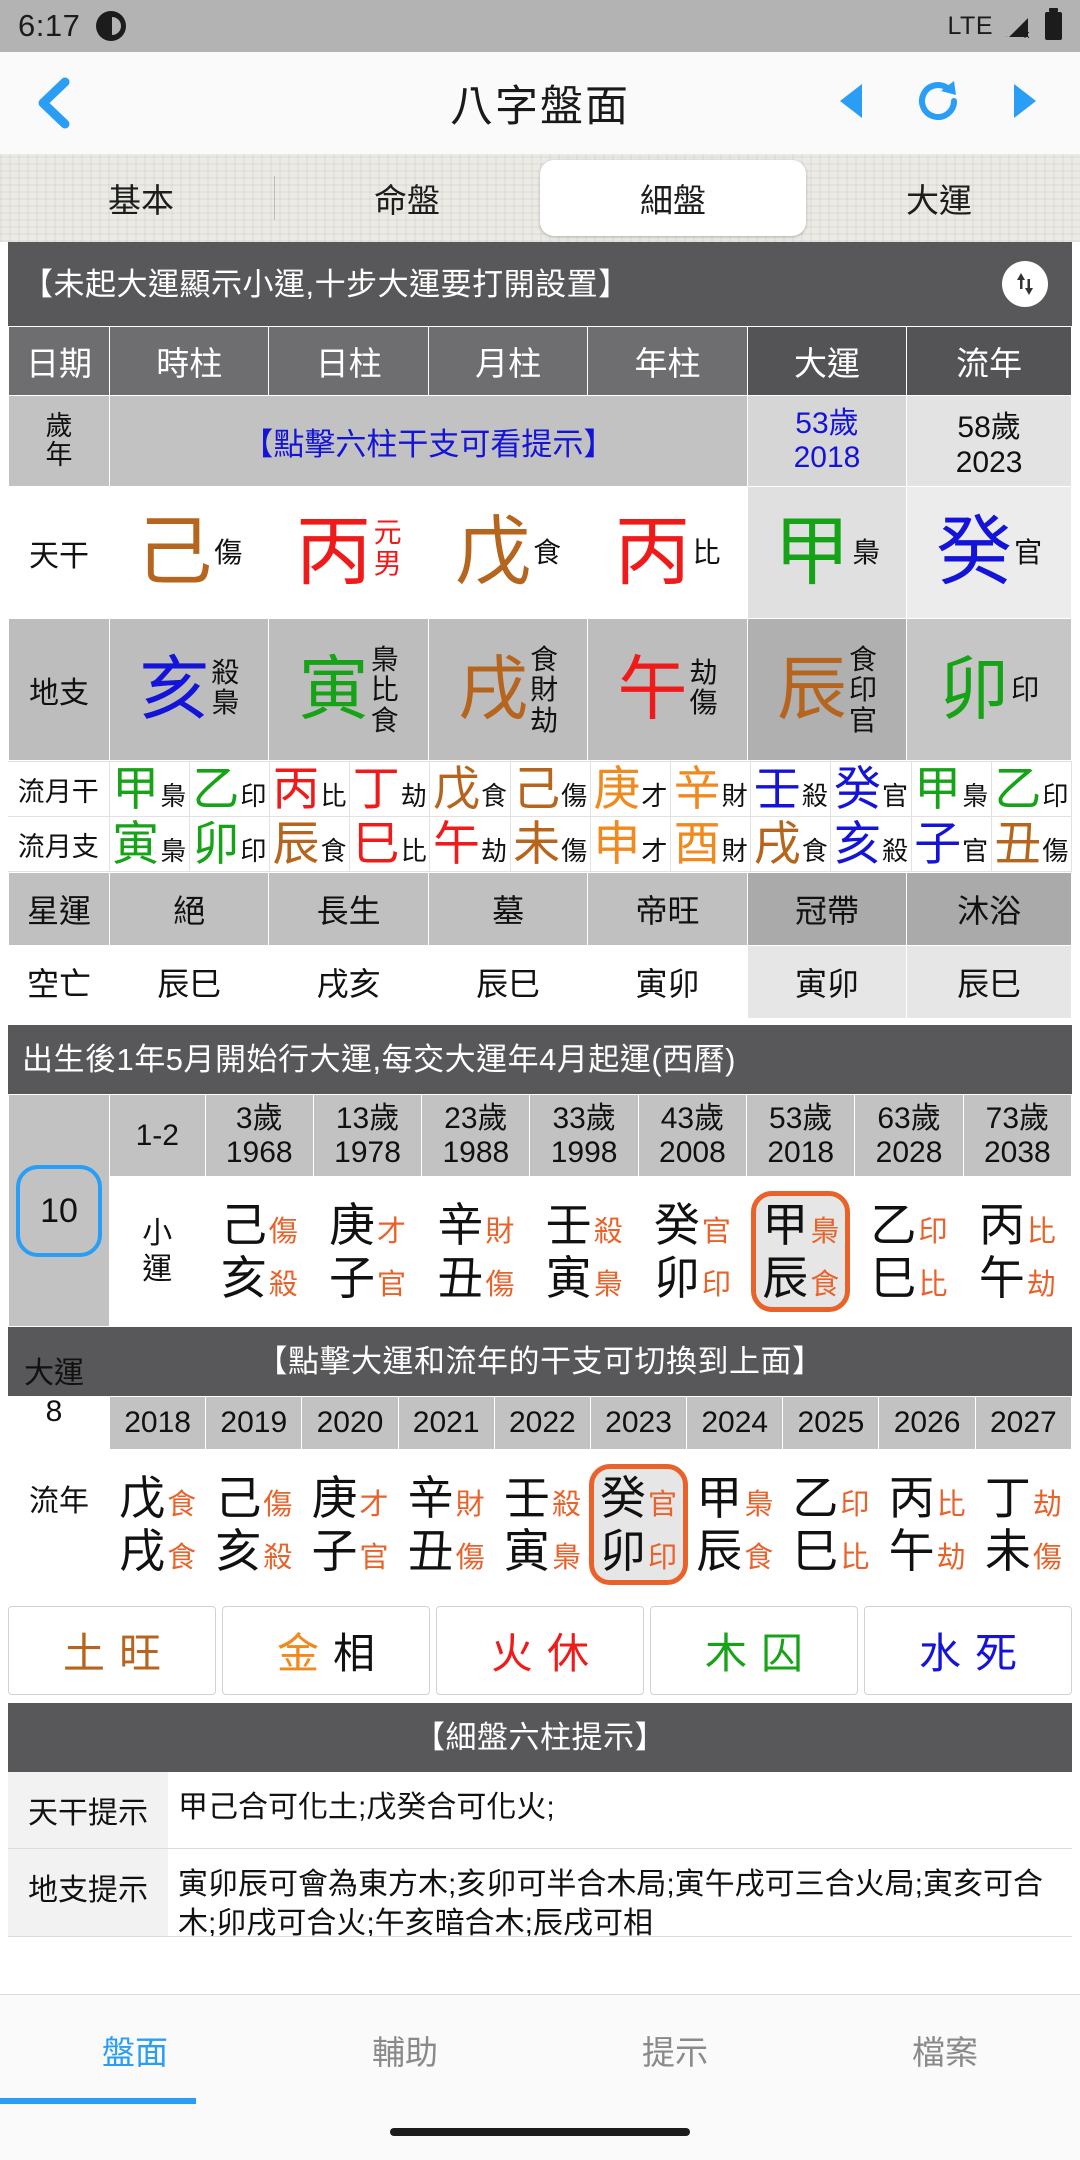  Describe the element at coordinates (791, 789) in the screenshot. I see `month-stem-cell: 壬殺` at that location.